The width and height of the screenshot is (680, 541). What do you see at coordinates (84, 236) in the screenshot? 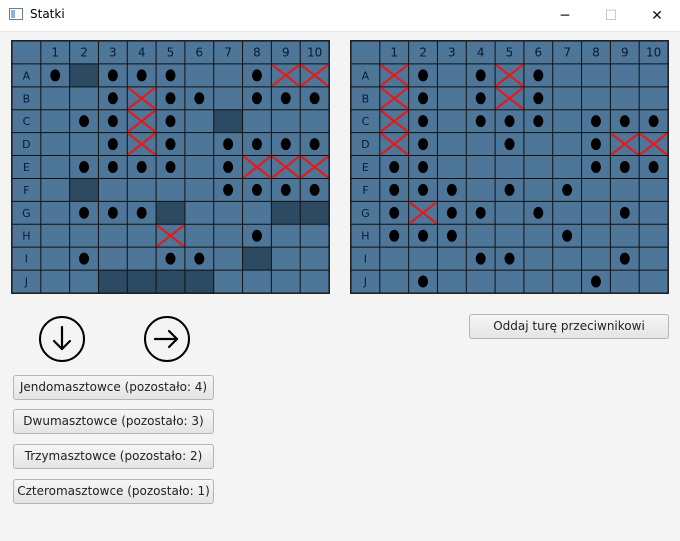
I see `cell-H2` at bounding box center [84, 236].